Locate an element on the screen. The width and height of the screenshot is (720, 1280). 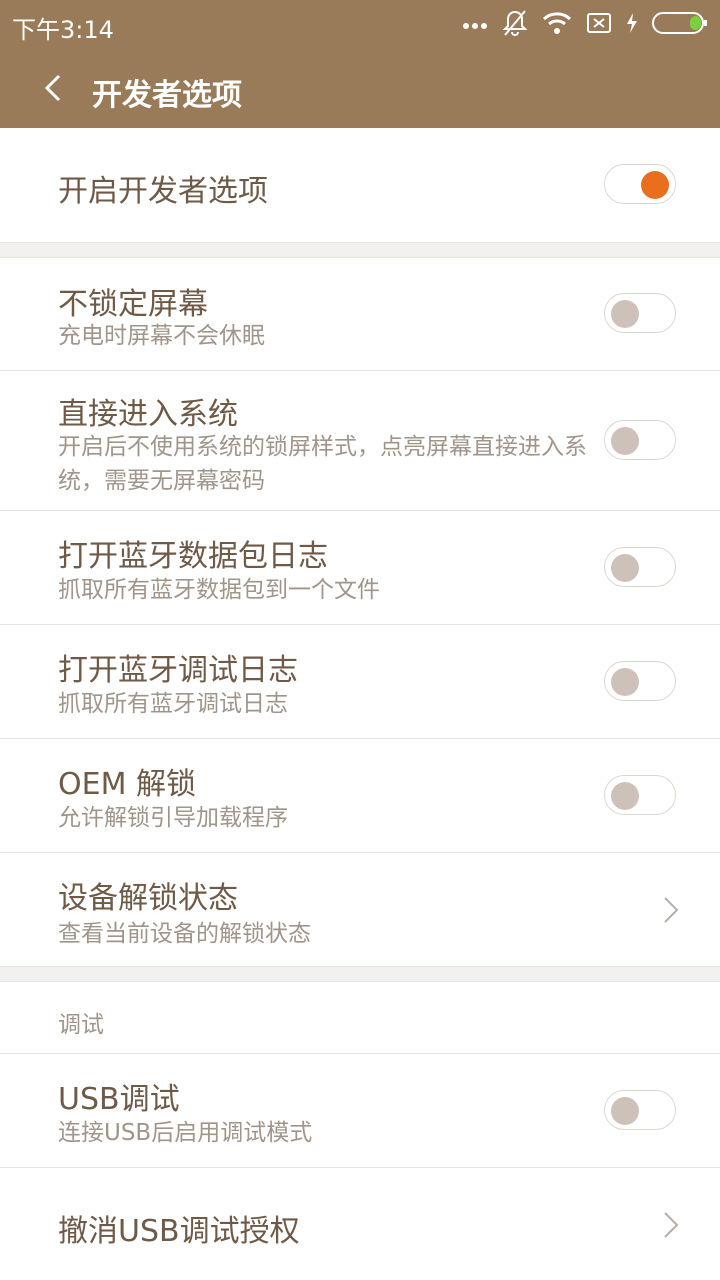
section-label: 调试 is located at coordinates (81, 1025).